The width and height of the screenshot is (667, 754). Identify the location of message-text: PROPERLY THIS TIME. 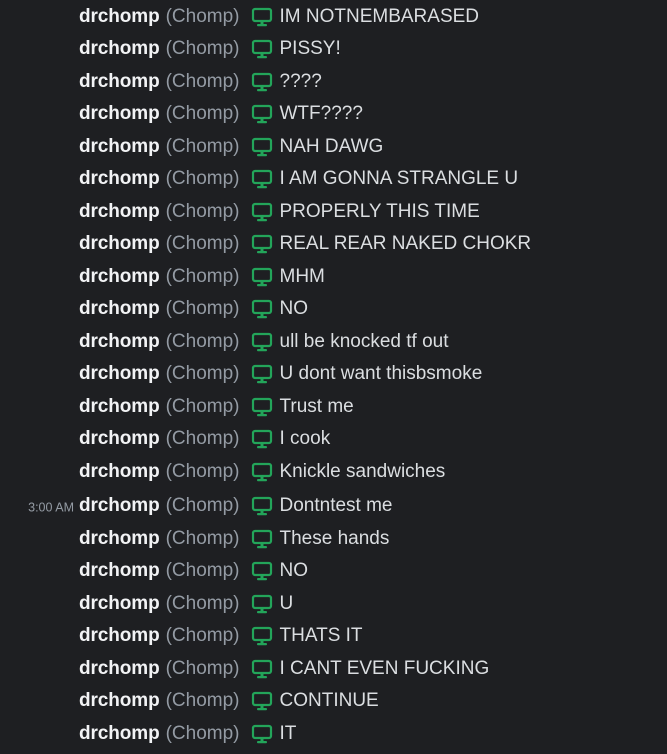
(379, 211).